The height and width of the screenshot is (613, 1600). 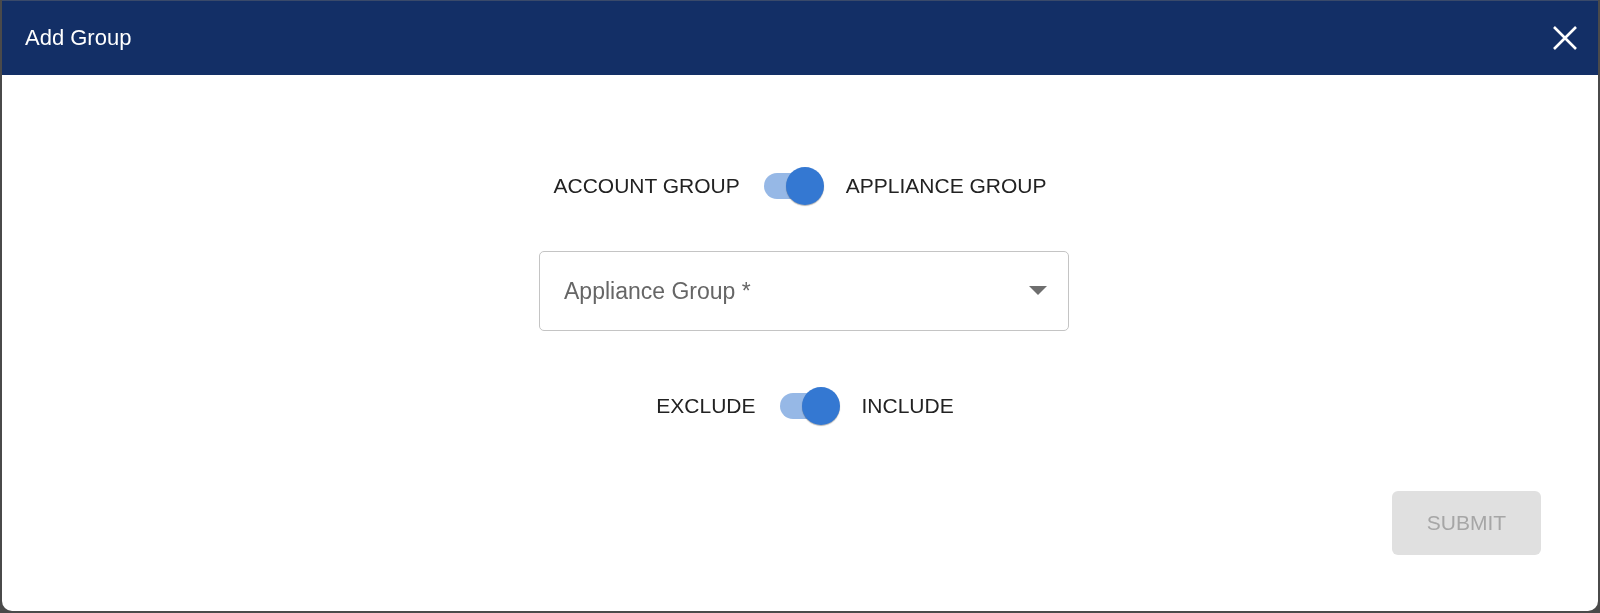 What do you see at coordinates (646, 186) in the screenshot?
I see `switch-label: ACCOUNT GROUP` at bounding box center [646, 186].